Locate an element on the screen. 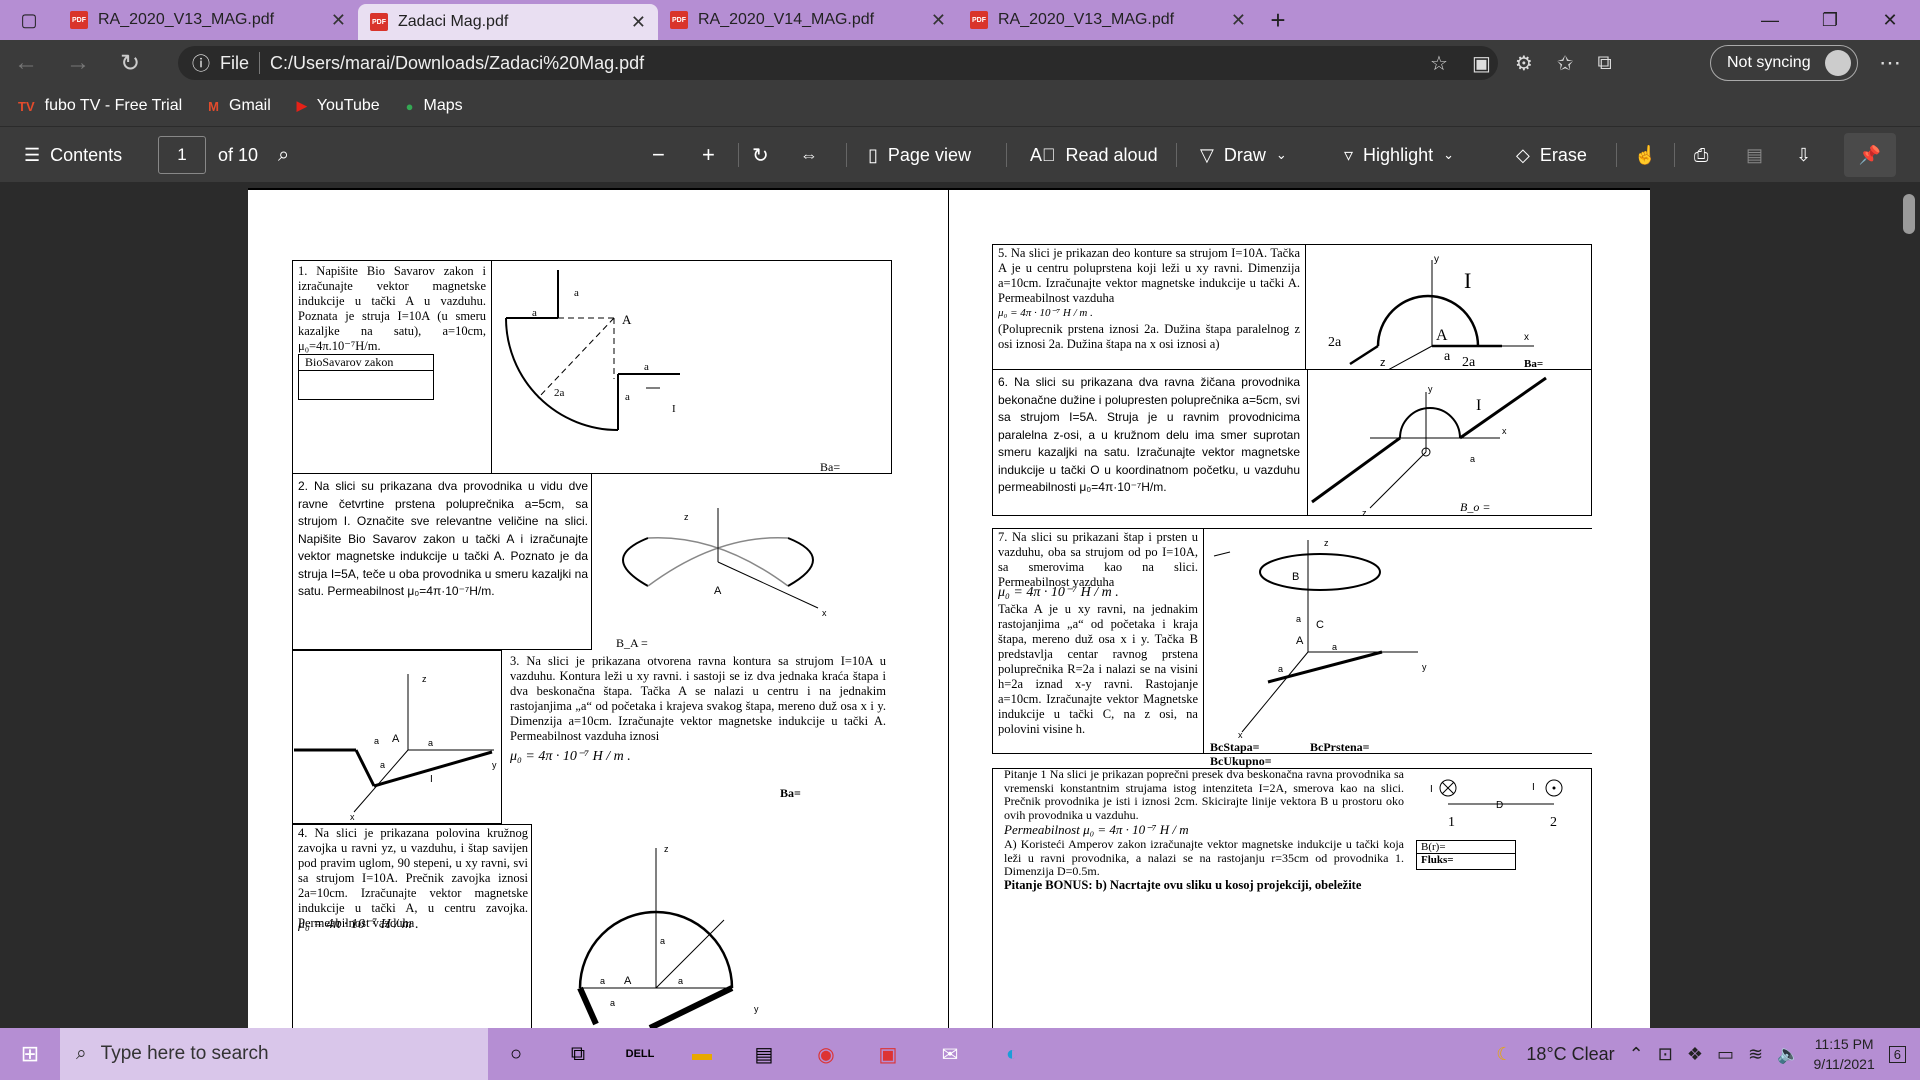 The image size is (1920, 1080). bookmark-youtube: ▶ YouTube is located at coordinates (338, 106).